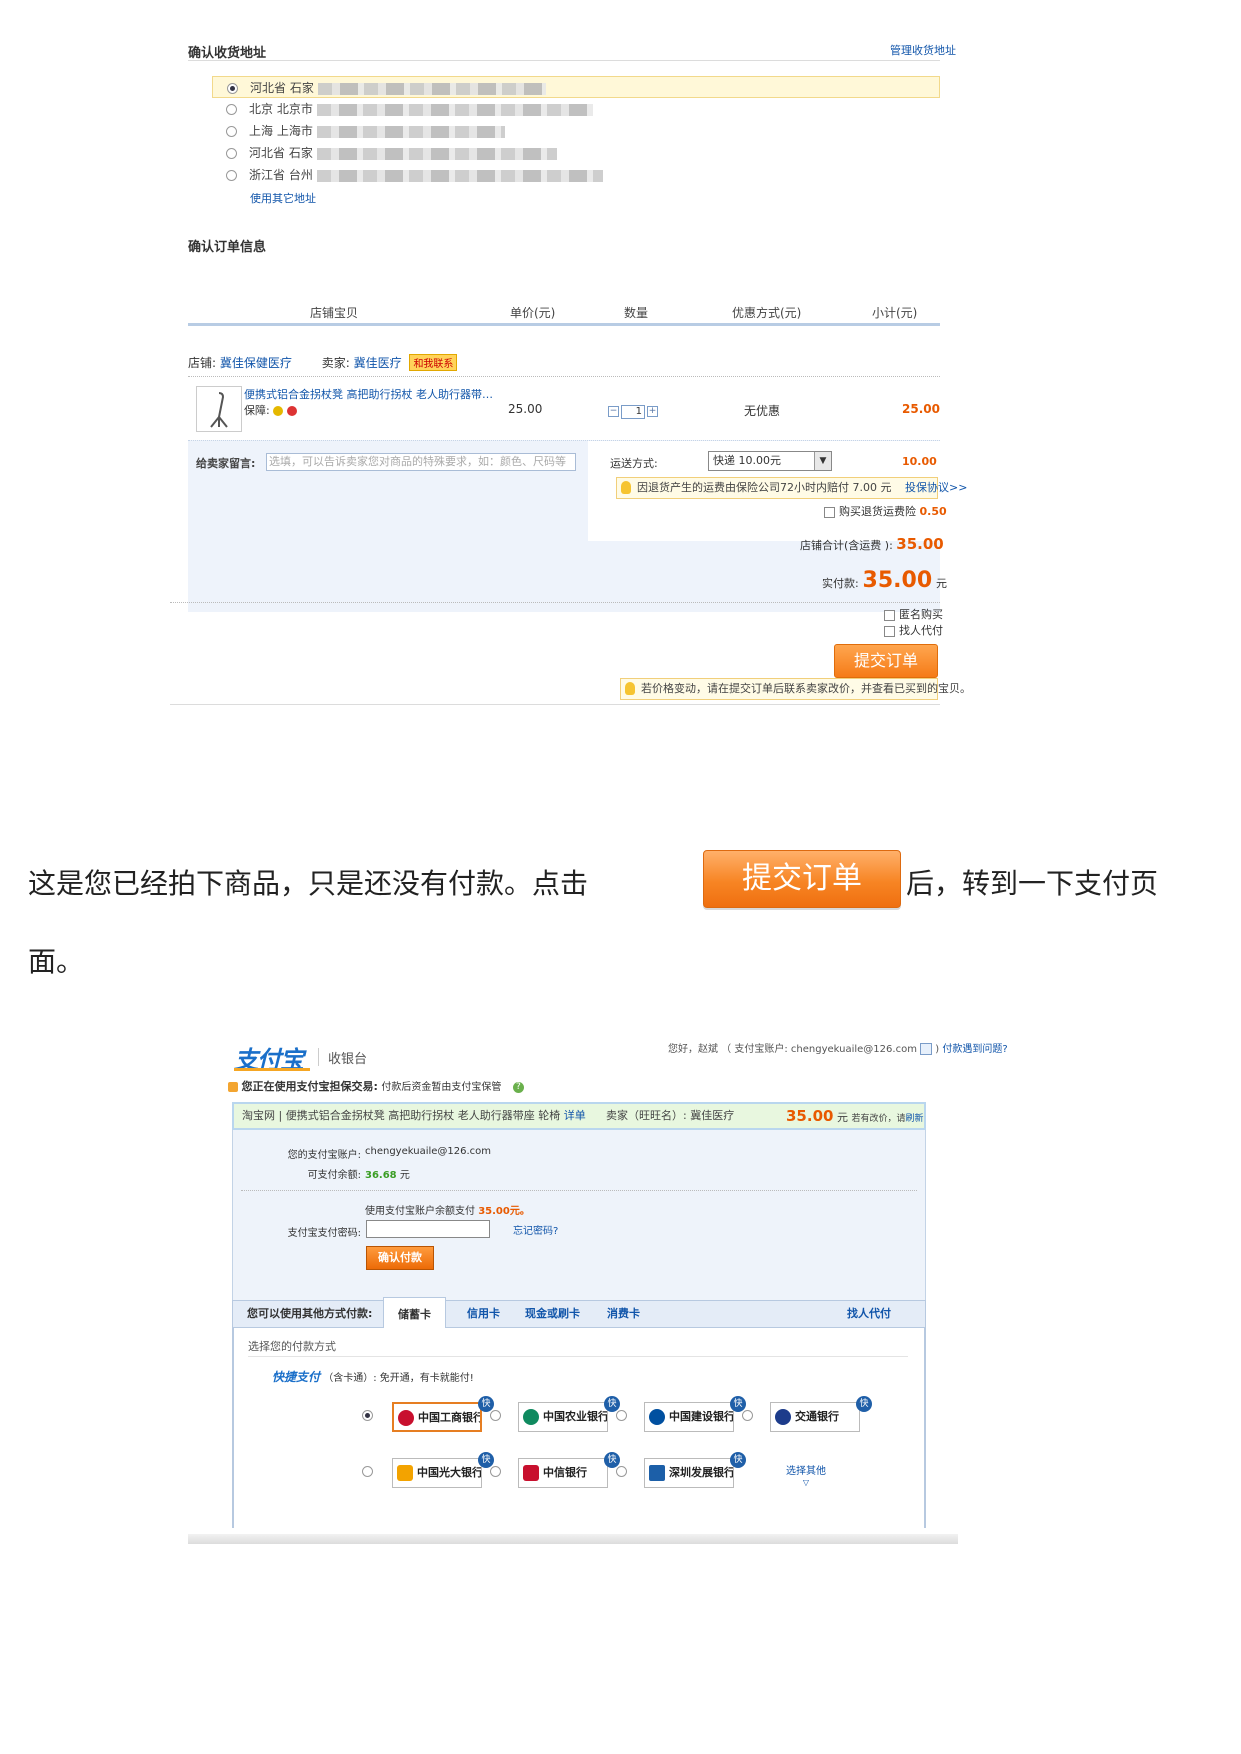 Image resolution: width=1241 pixels, height=1754 pixels. I want to click on caption-line1-after: 后，转到一下支付页, so click(1032, 883).